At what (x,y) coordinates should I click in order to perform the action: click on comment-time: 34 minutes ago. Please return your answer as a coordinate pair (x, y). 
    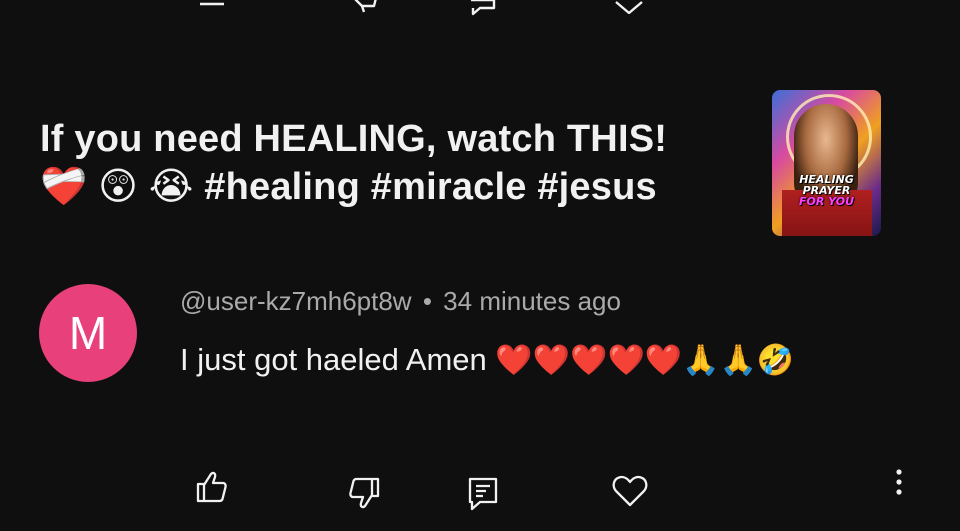
    Looking at the image, I should click on (532, 301).